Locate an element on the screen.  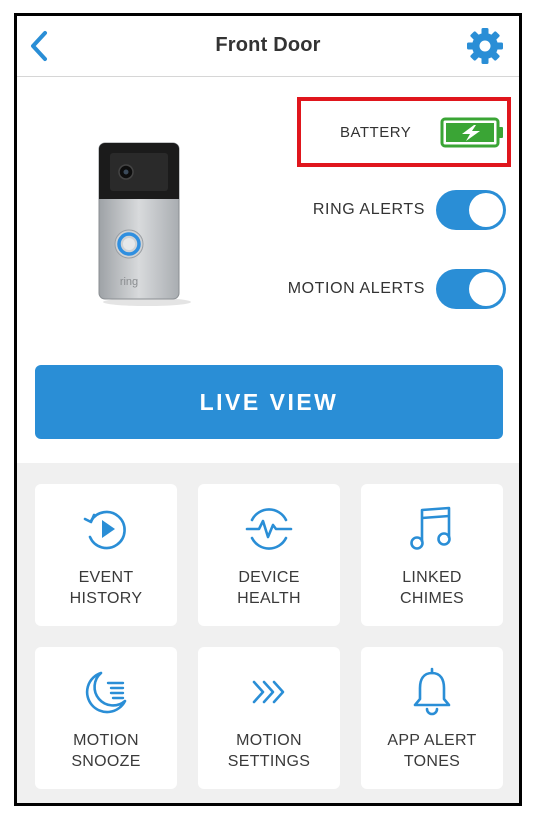
battery-label: BATTERY is located at coordinates (376, 132).